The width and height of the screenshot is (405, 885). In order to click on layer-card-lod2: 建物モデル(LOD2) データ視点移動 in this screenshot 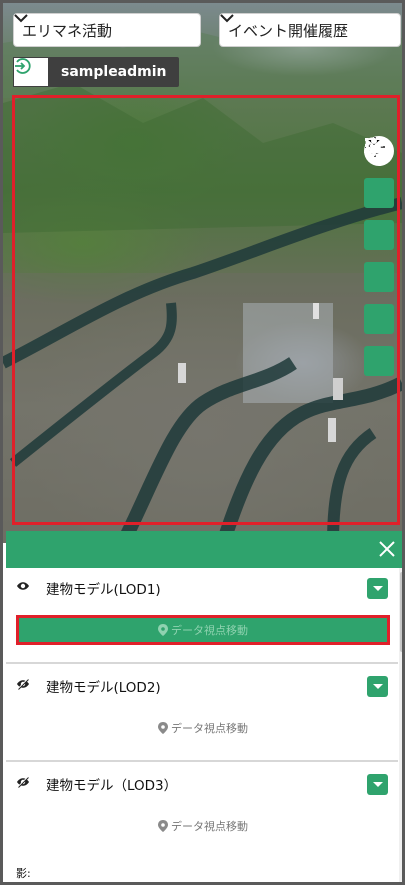, I will do `click(202, 714)`.